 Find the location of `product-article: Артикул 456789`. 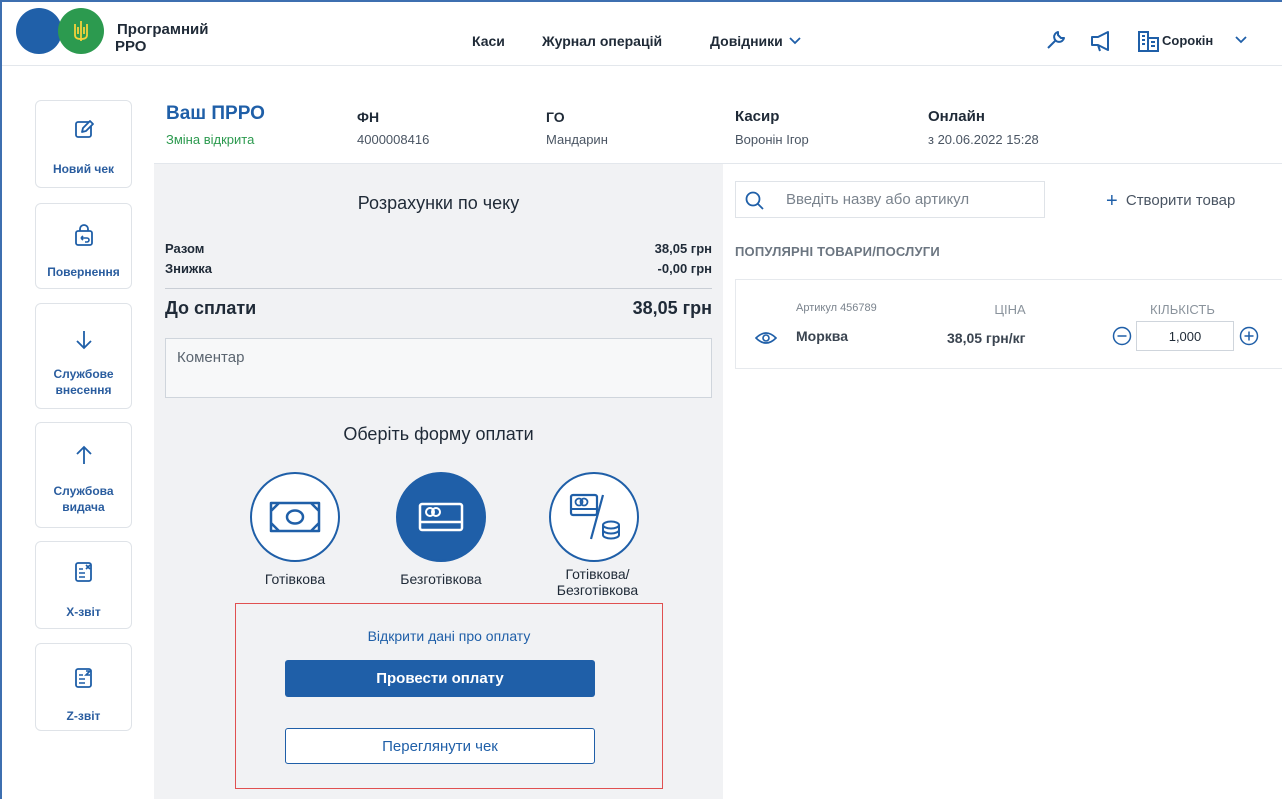

product-article: Артикул 456789 is located at coordinates (836, 308).